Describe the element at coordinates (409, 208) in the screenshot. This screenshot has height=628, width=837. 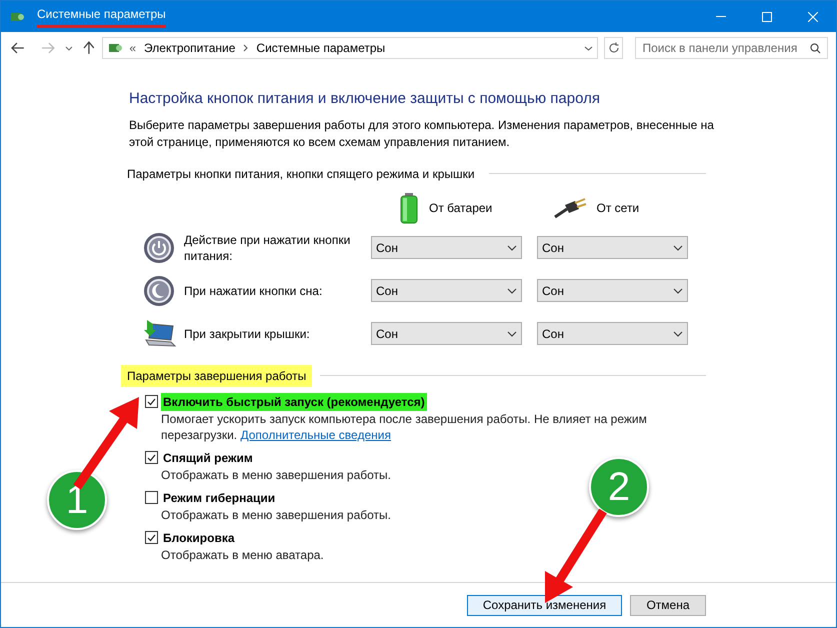
I see `battery-icon` at that location.